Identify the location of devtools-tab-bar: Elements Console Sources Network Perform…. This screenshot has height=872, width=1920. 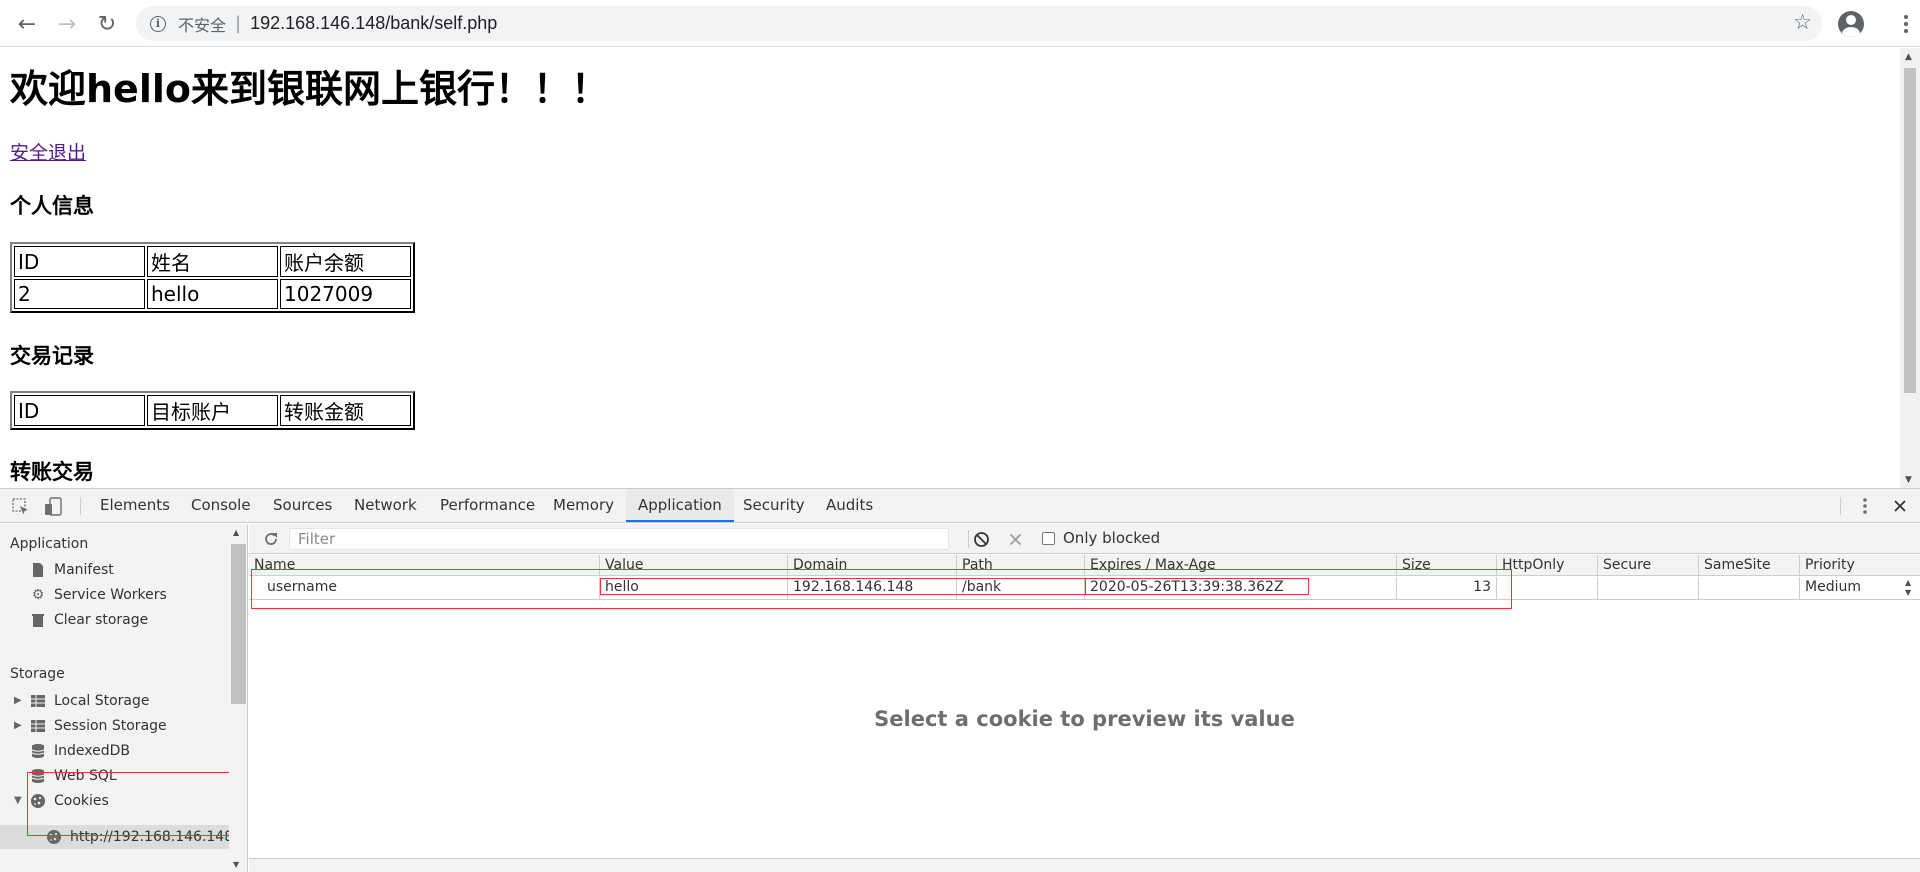
(960, 506).